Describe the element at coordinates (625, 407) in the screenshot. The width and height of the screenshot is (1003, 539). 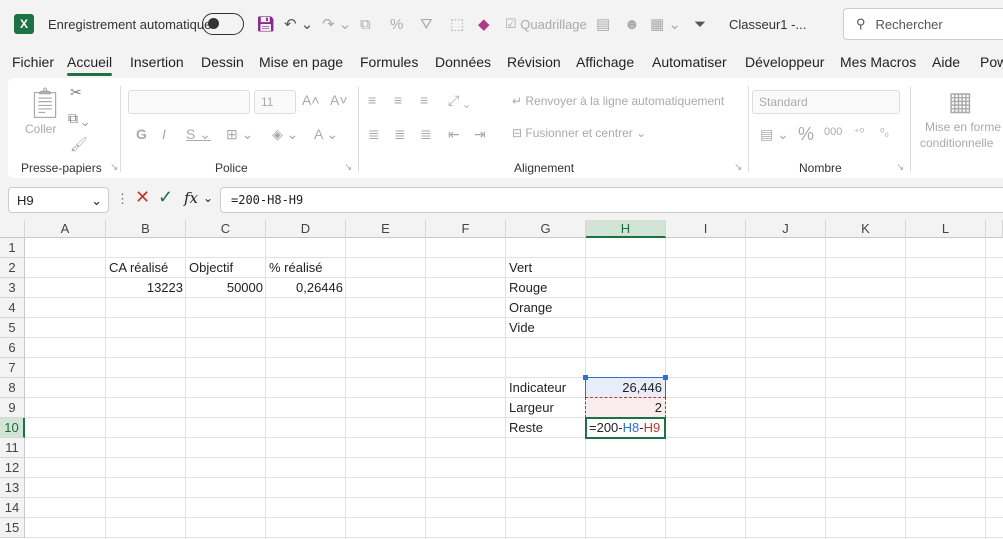
I see `cell-h9: 2` at that location.